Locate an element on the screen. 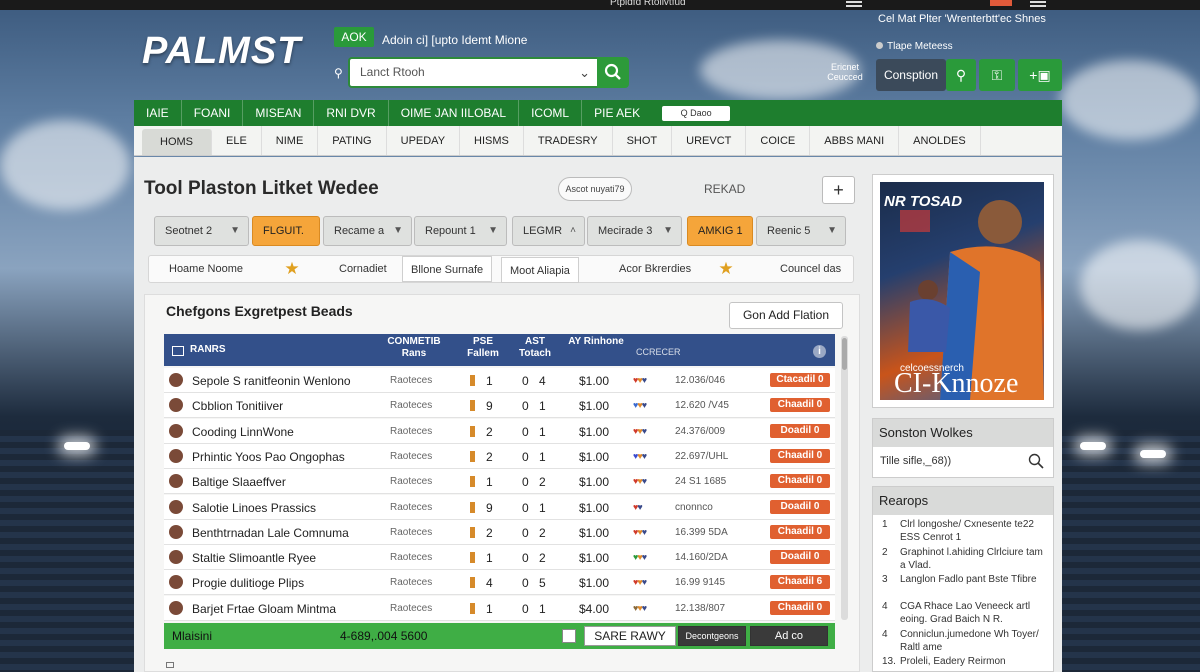 Image resolution: width=1200 pixels, height=672 pixels. column-header: PSE Fallem is located at coordinates (483, 348).